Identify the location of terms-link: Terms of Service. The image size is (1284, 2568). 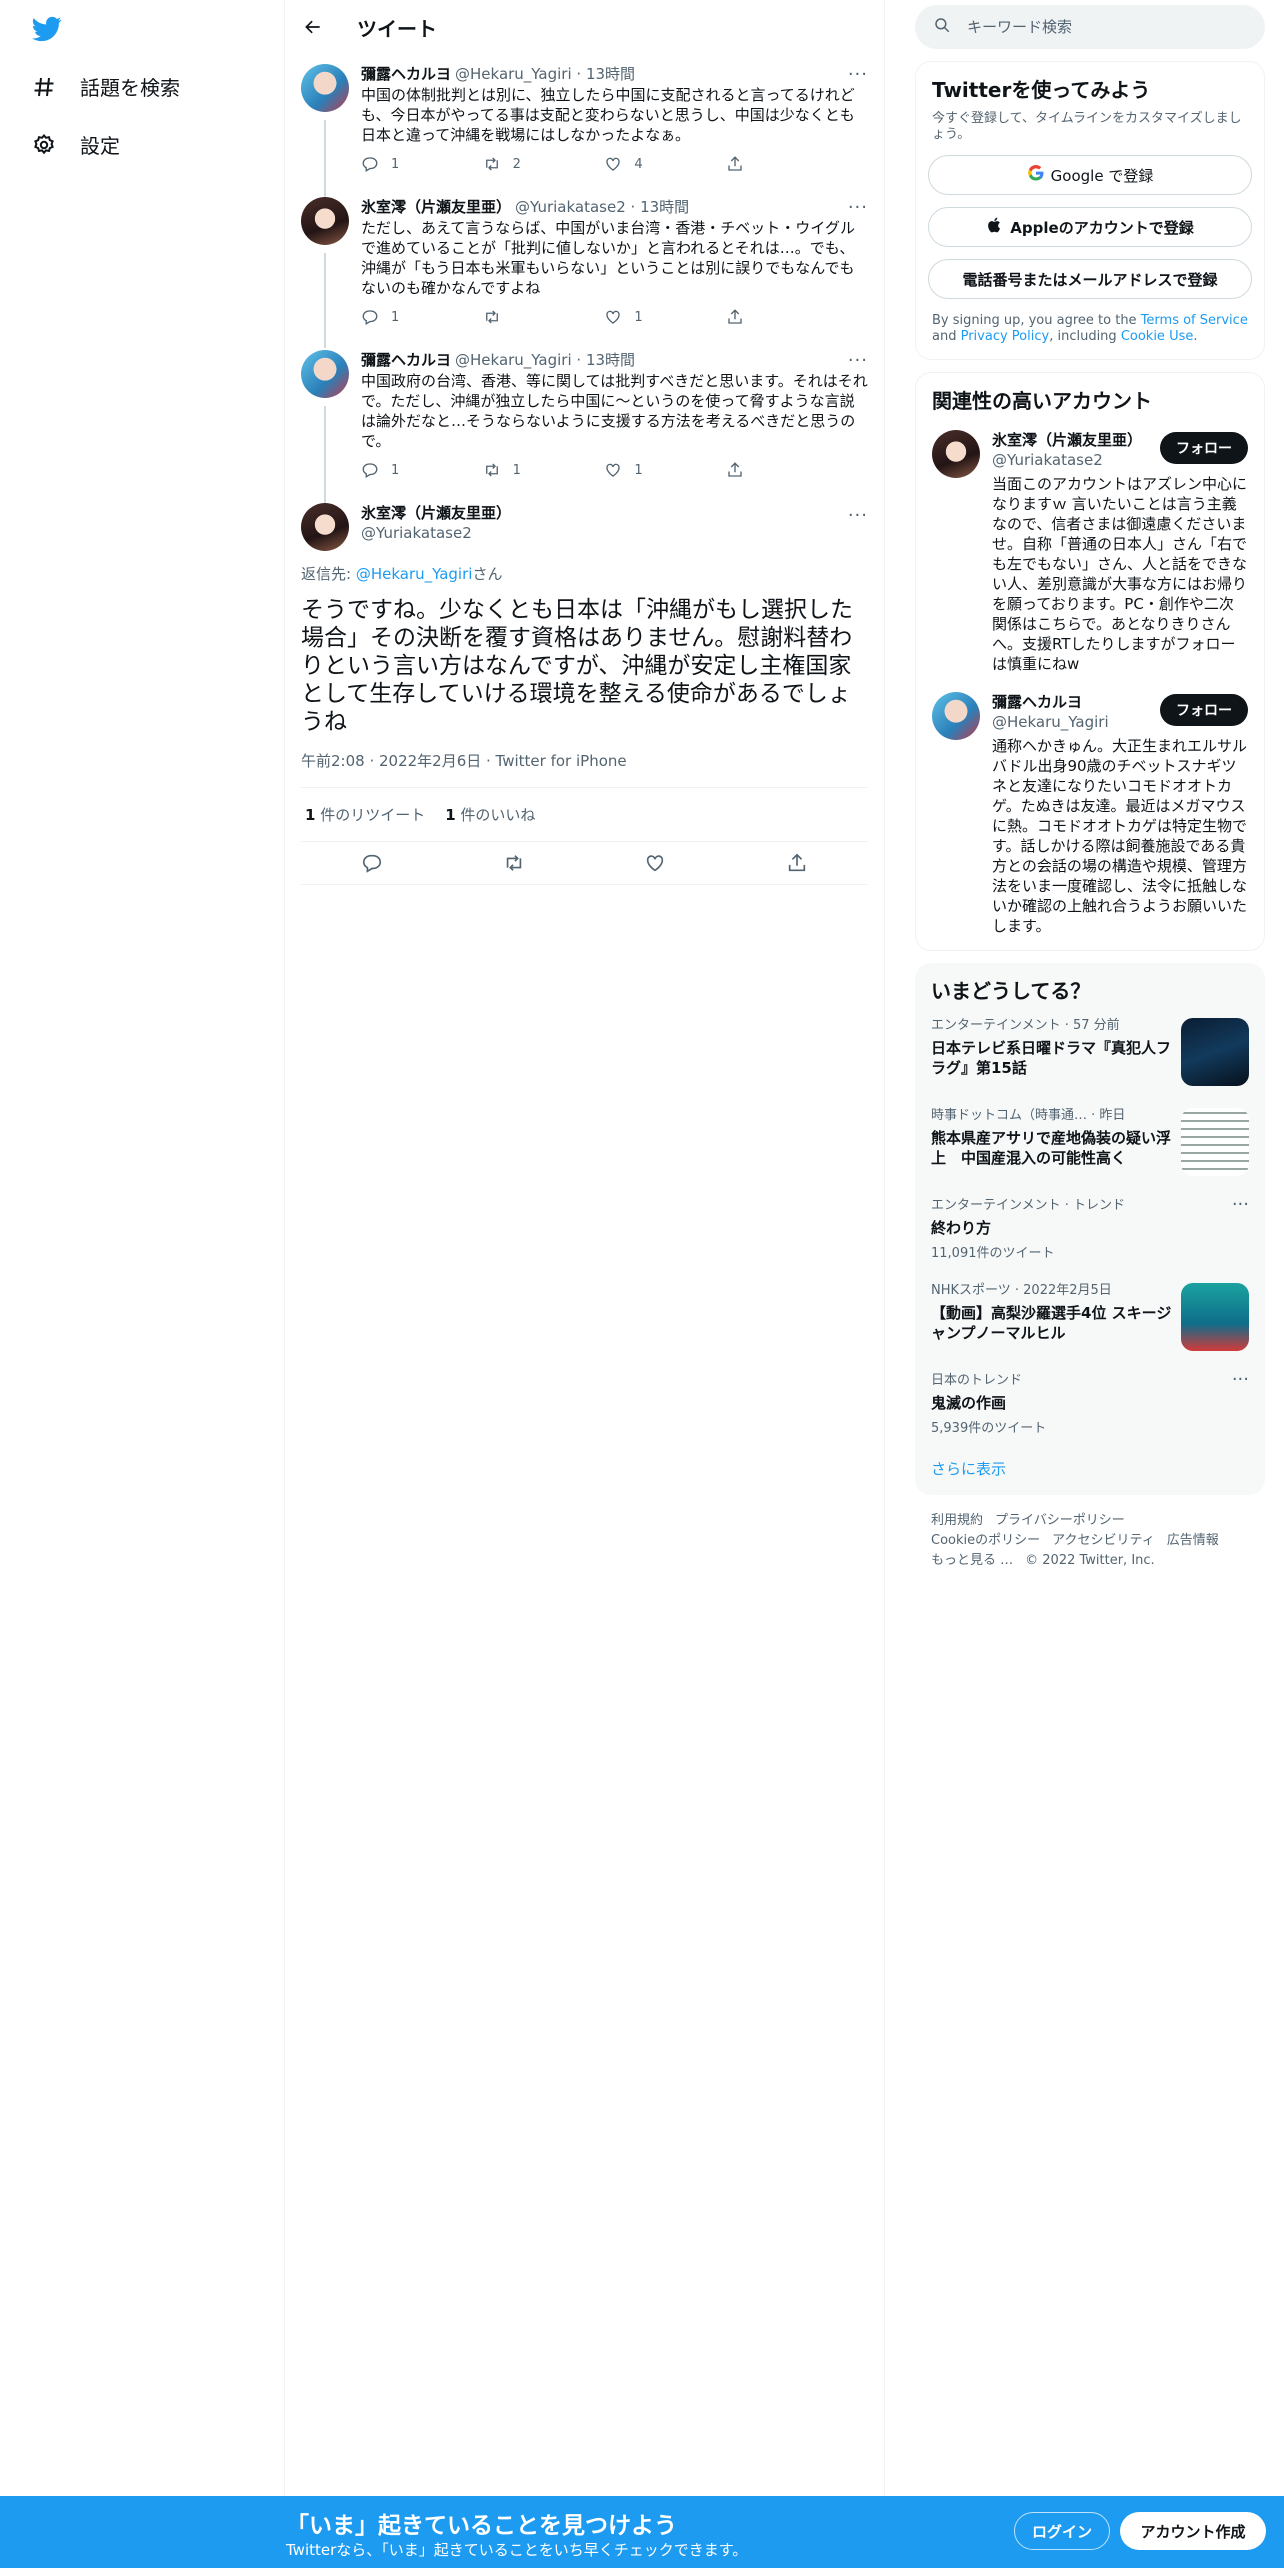
(1194, 320).